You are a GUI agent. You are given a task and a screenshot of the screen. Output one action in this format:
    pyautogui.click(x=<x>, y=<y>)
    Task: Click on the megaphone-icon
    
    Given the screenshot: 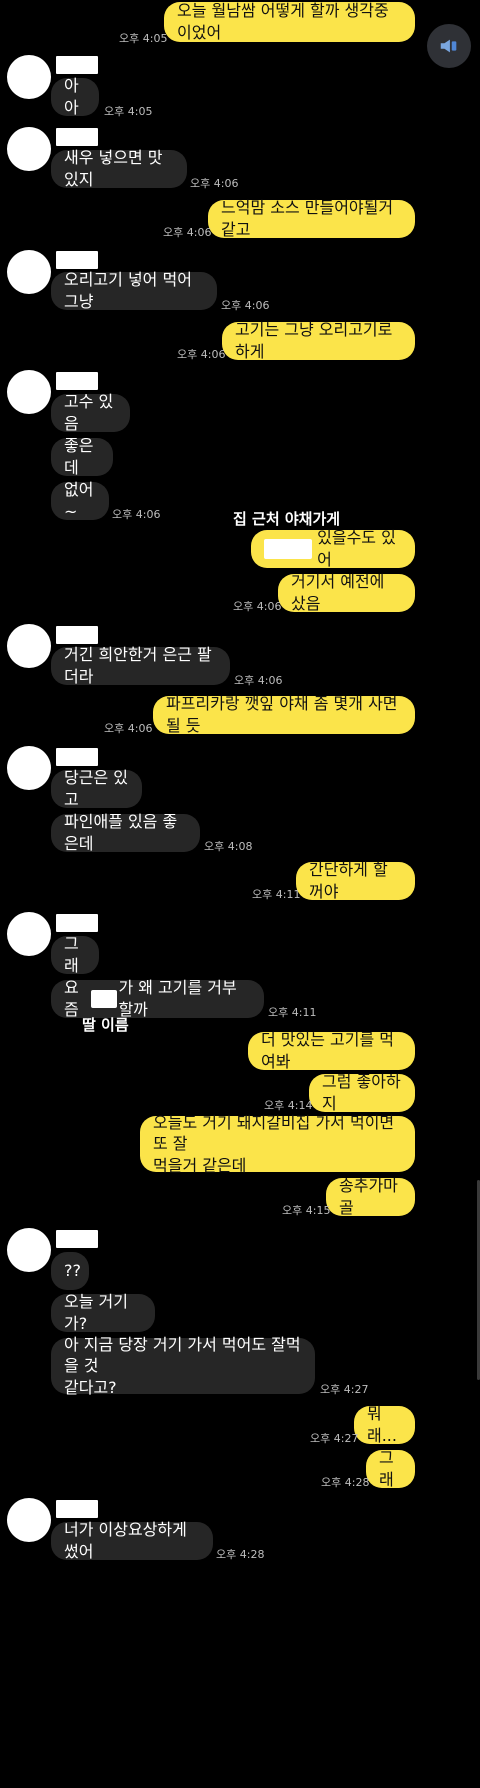 What is the action you would take?
    pyautogui.click(x=448, y=46)
    